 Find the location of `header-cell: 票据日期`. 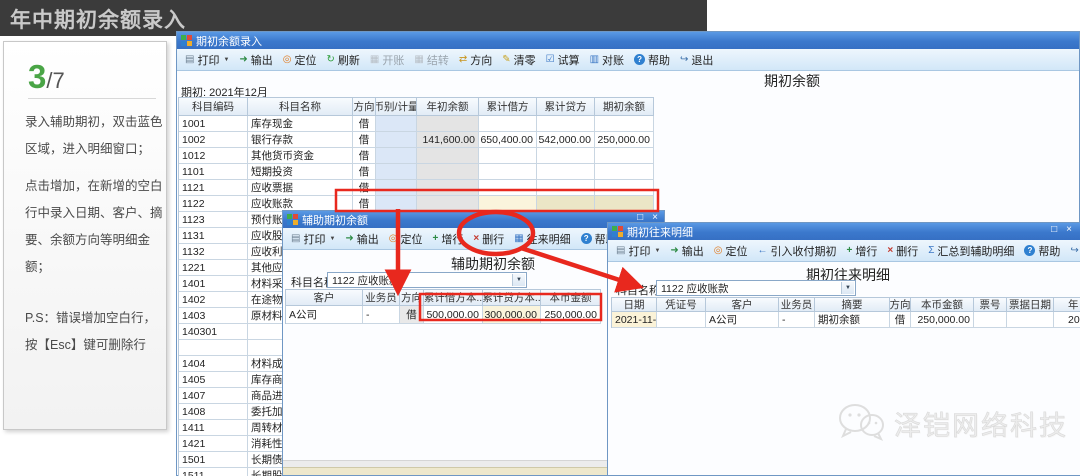

header-cell: 票据日期 is located at coordinates (1030, 305).